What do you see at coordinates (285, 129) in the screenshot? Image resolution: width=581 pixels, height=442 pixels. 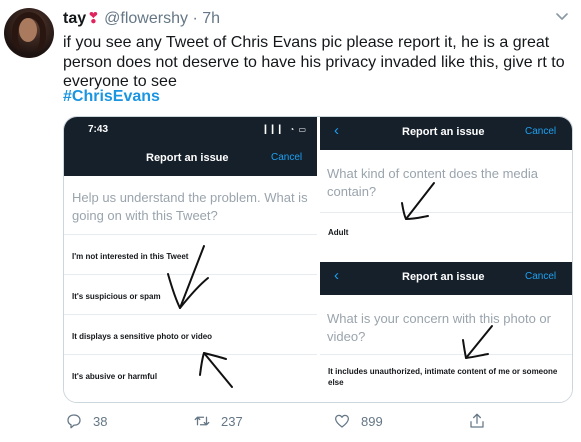 I see `signal-wifi-battery-icon: ▎▎▎ ◔ ▭` at bounding box center [285, 129].